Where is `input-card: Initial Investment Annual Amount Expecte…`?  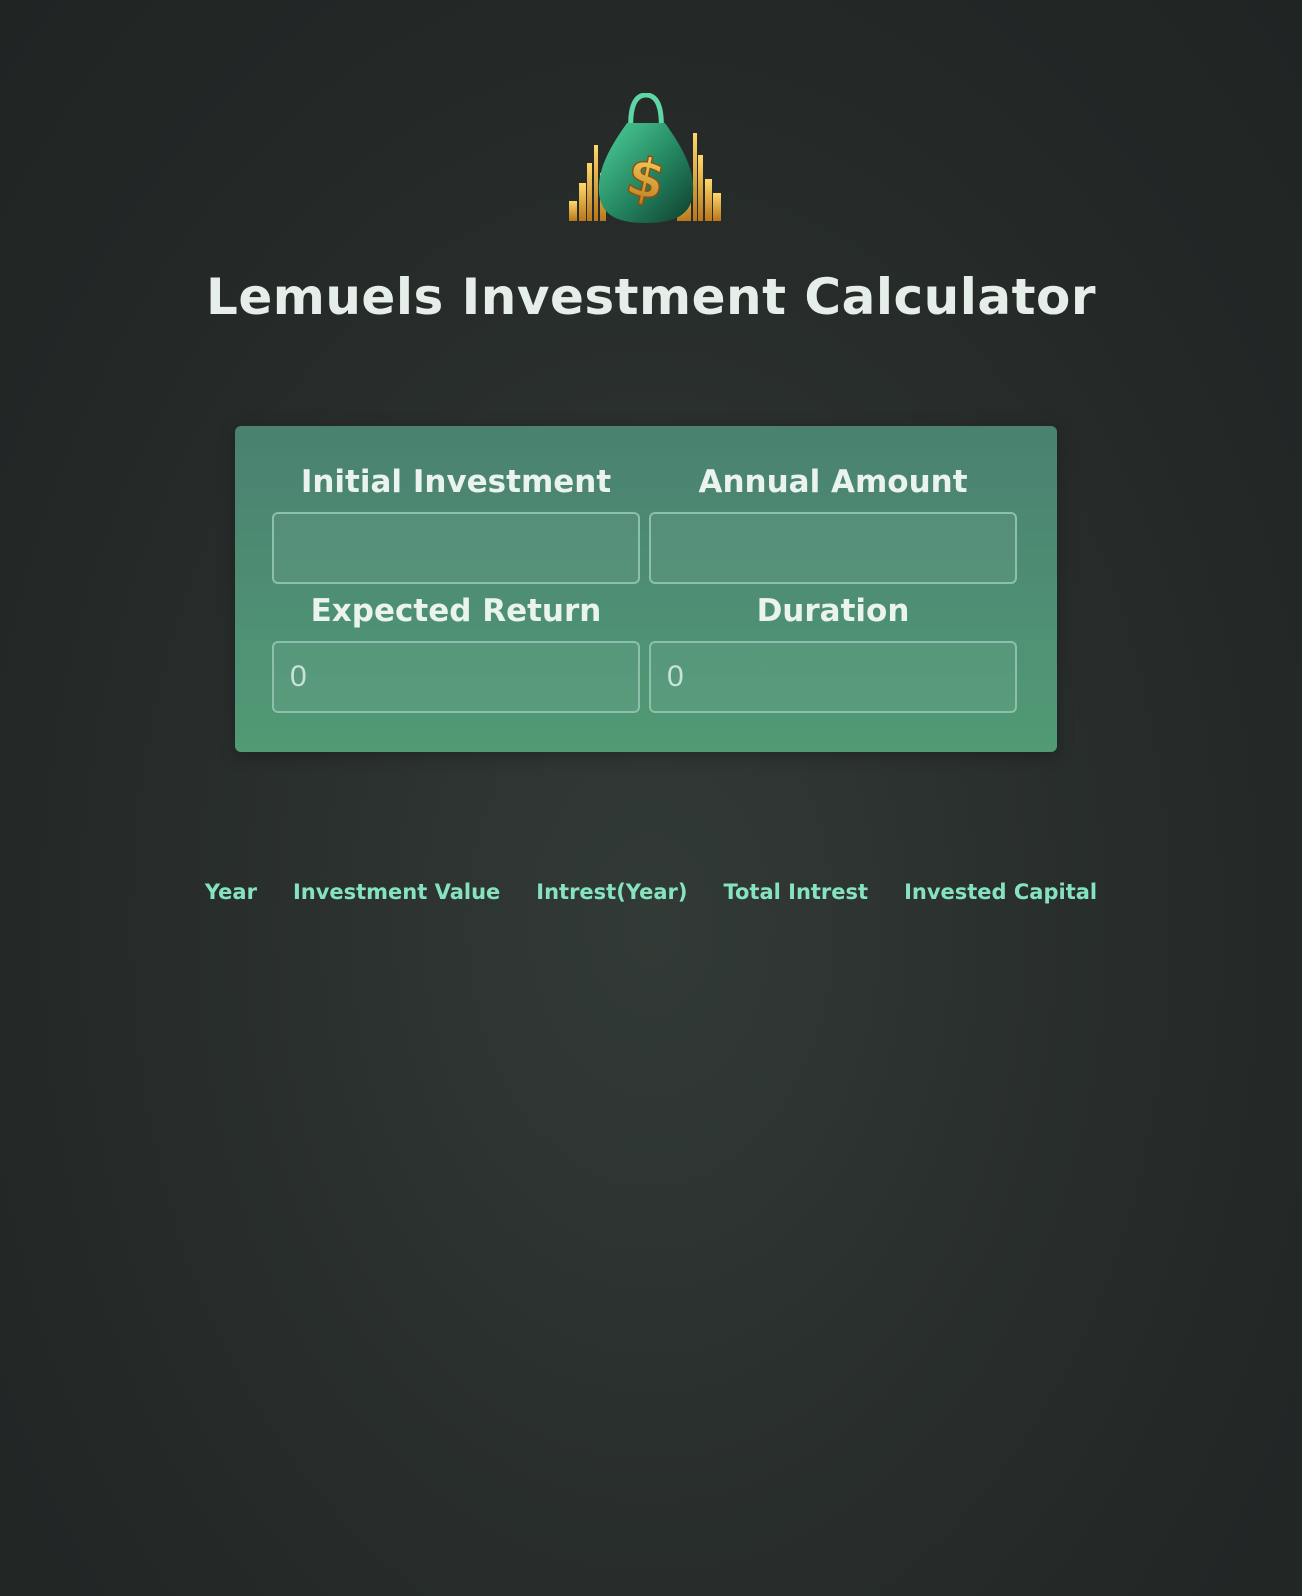 input-card: Initial Investment Annual Amount Expecte… is located at coordinates (646, 589).